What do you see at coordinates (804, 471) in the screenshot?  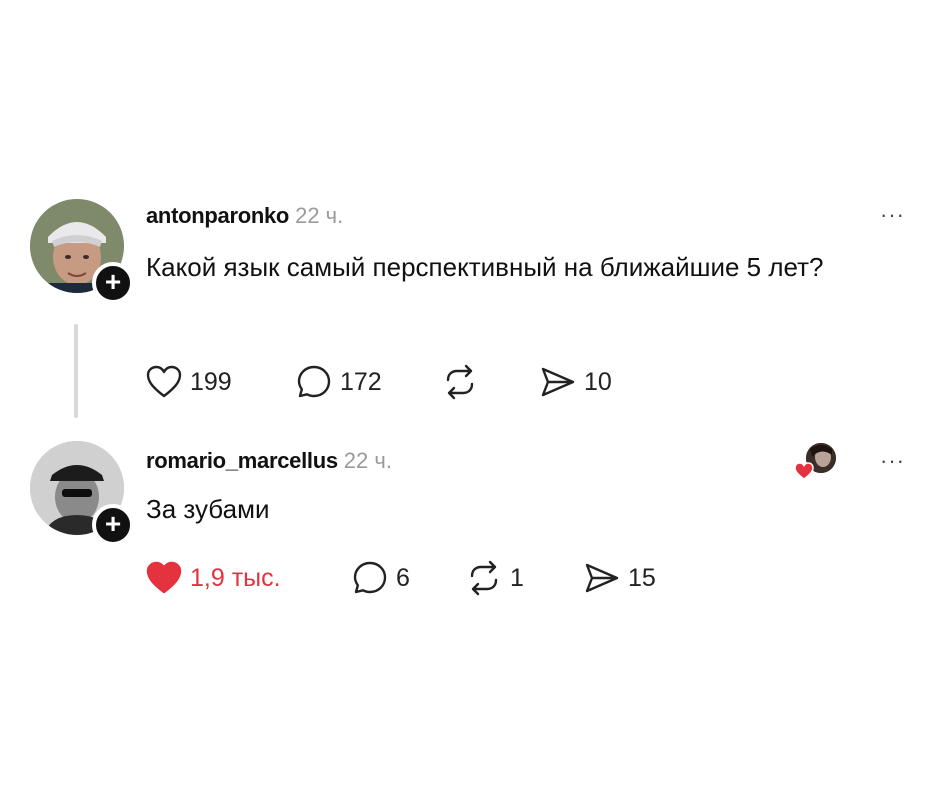 I see `author-liked-heart-icon` at bounding box center [804, 471].